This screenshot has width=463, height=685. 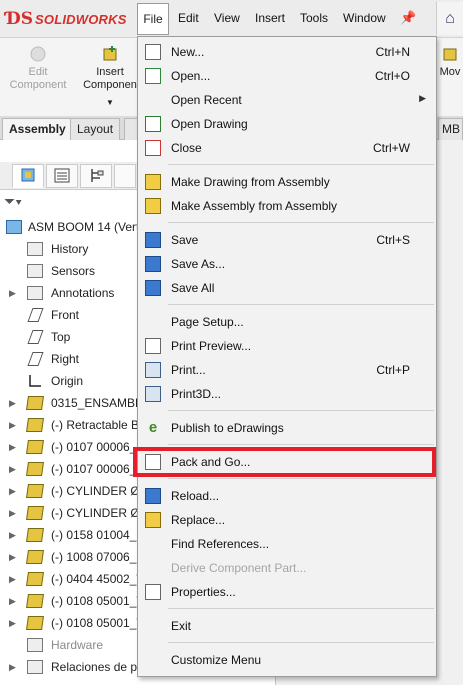 I want to click on mates-icon, so click(x=35, y=667).